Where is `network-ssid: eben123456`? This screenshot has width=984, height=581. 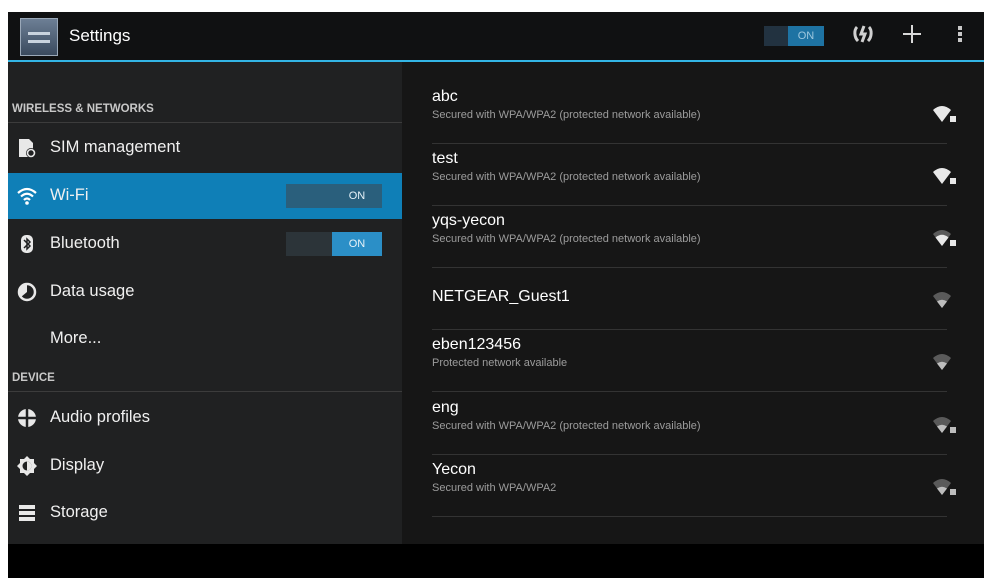 network-ssid: eben123456 is located at coordinates (476, 344).